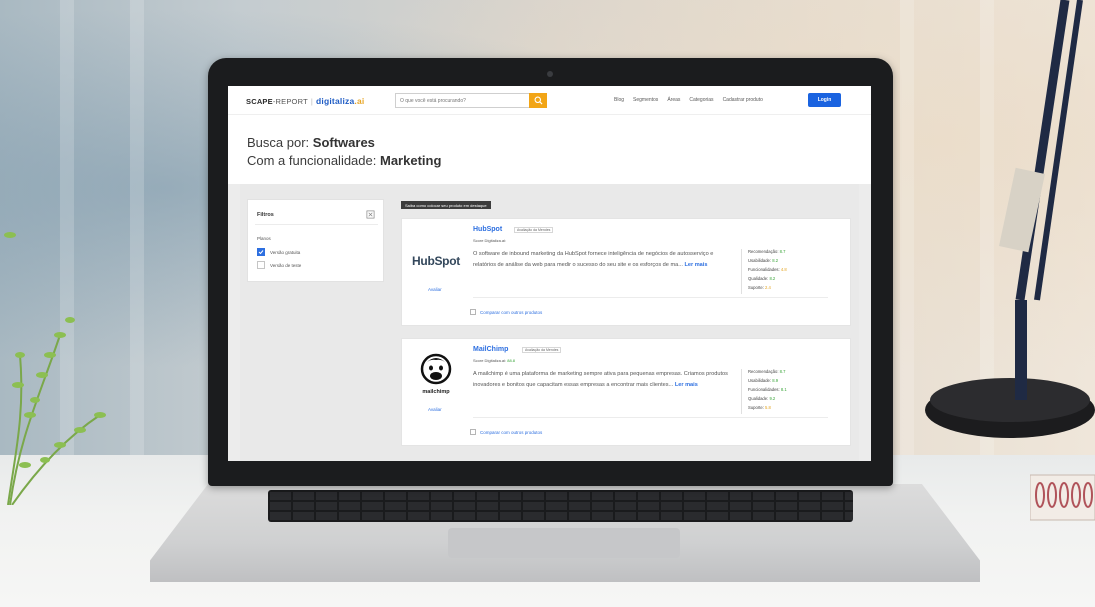 The image size is (1095, 607). I want to click on logo-report: -REPORT, so click(290, 101).